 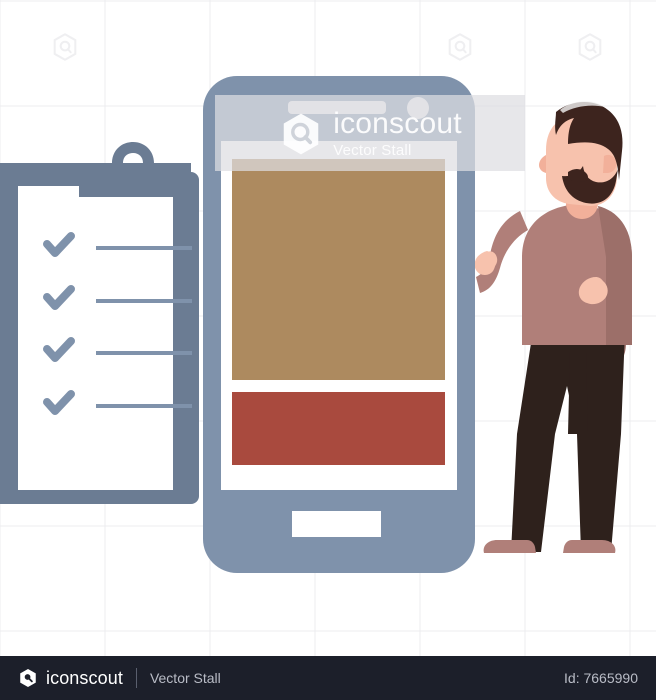 I want to click on front-camera, so click(x=418, y=108).